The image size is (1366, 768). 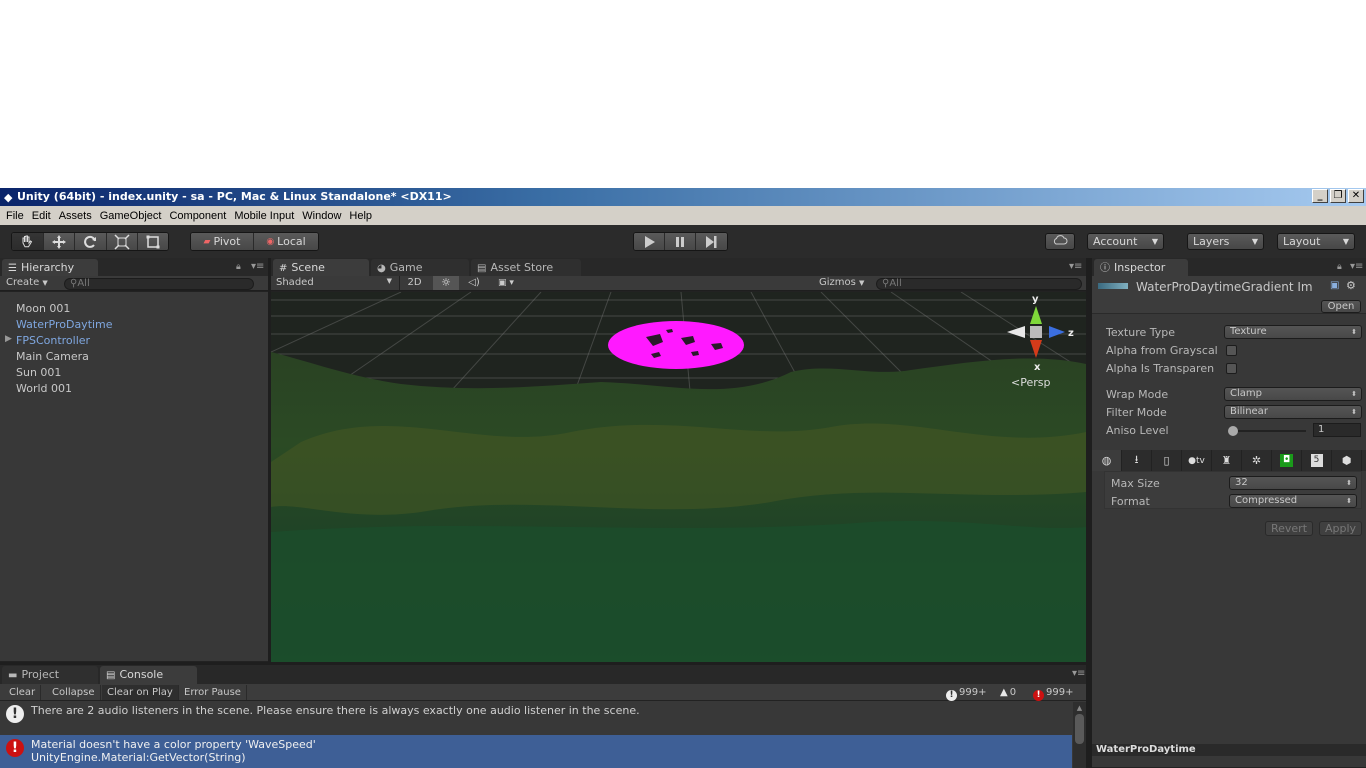 I want to click on texture-type-dropdown: Texture ⬍, so click(x=1293, y=332).